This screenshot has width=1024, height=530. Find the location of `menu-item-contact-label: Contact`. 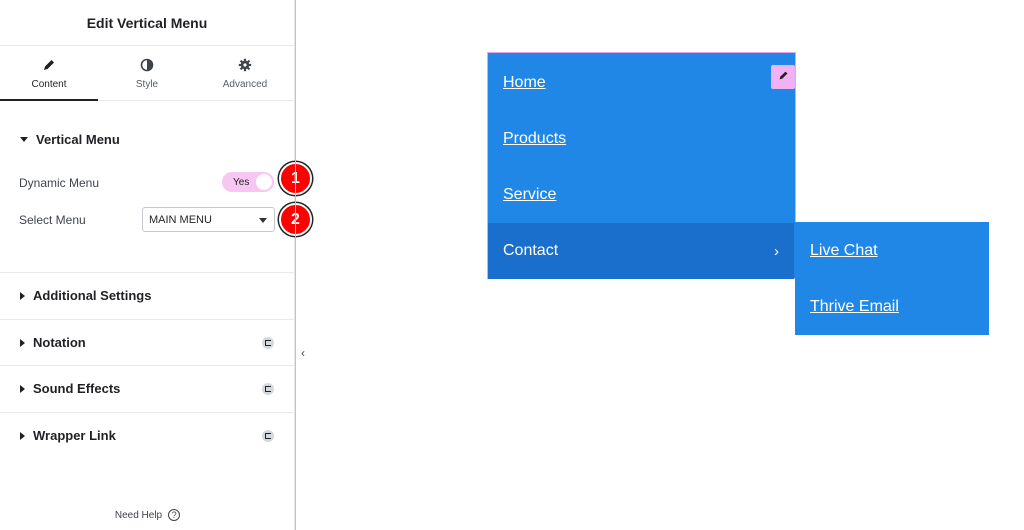

menu-item-contact-label: Contact is located at coordinates (531, 250).